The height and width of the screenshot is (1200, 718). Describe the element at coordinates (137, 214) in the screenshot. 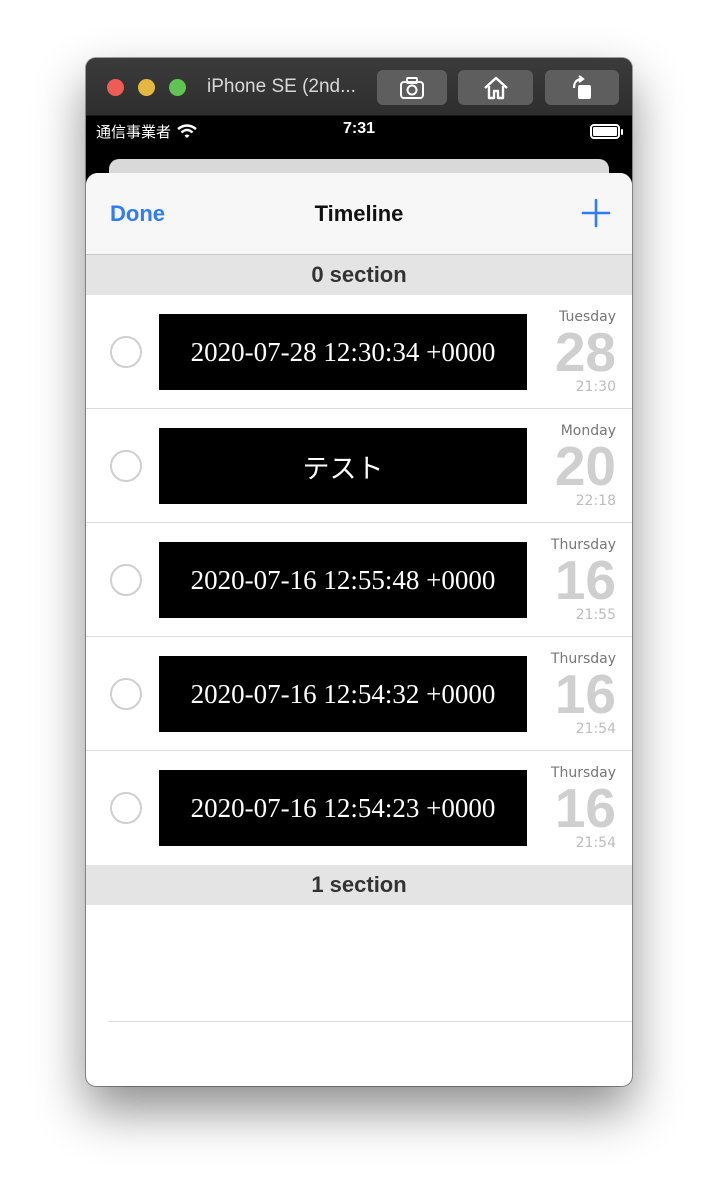

I see `done-button: Done` at that location.